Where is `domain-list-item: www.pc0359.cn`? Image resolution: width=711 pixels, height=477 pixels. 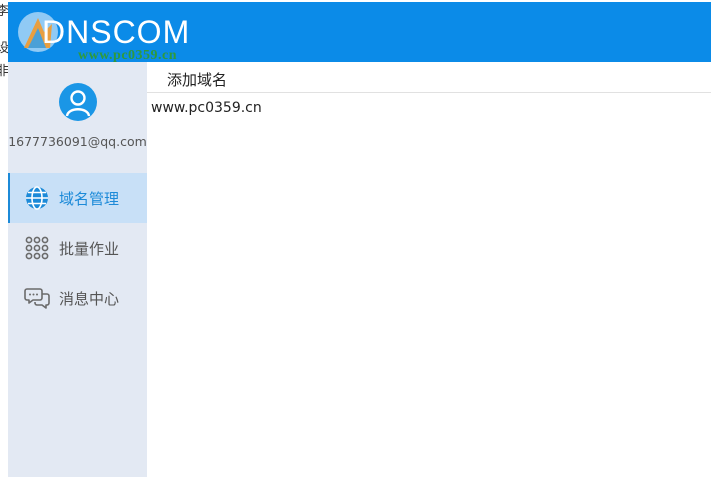 domain-list-item: www.pc0359.cn is located at coordinates (206, 108).